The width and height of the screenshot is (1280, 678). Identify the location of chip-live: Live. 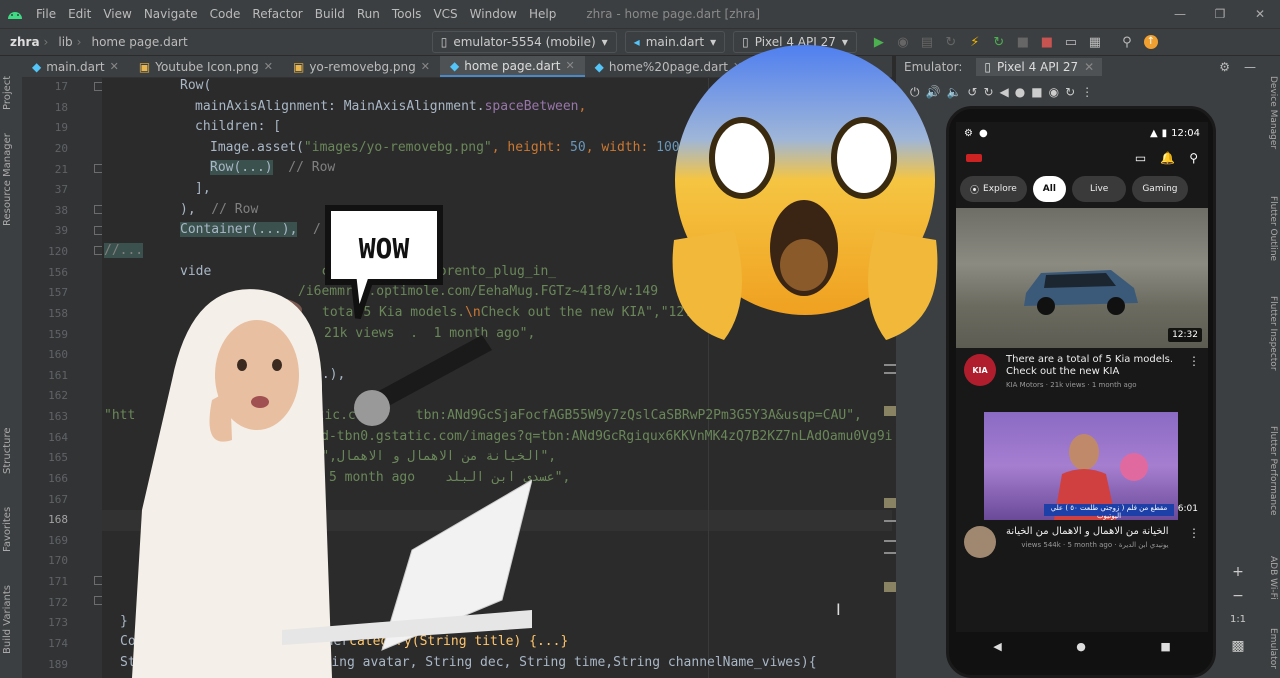
(1099, 189).